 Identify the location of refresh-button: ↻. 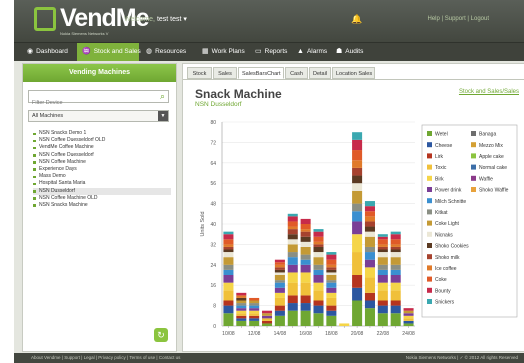
(161, 335).